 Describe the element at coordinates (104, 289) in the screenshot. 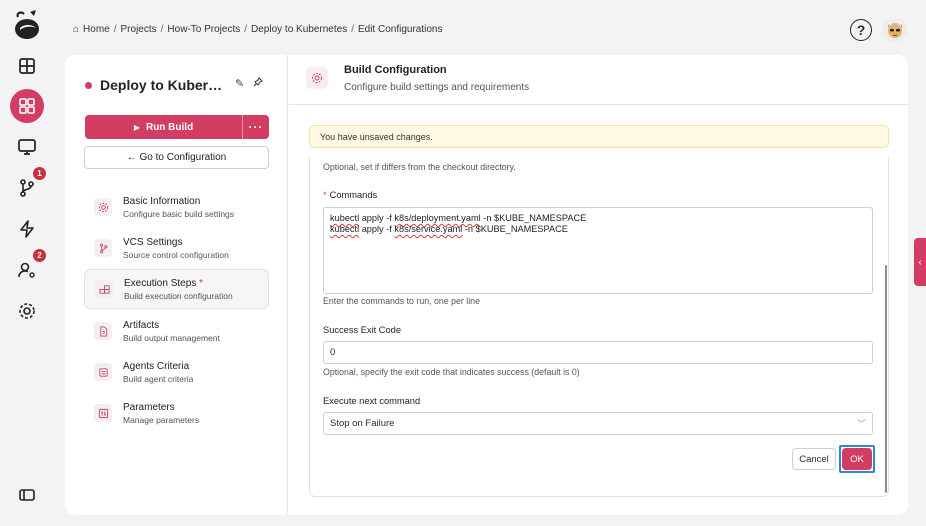

I see `steps-icon` at that location.